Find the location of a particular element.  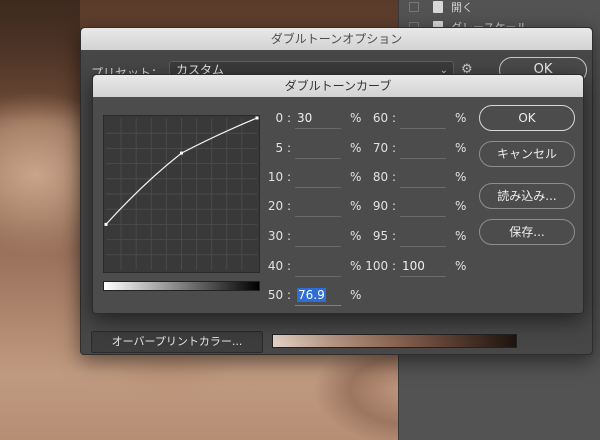

panel-row-open: 開く is located at coordinates (499, 8).